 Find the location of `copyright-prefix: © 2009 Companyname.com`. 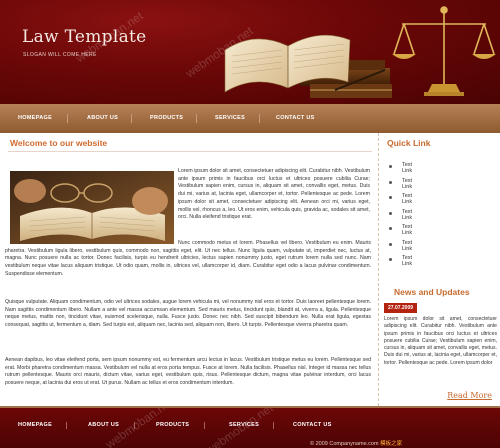

copyright-prefix: © 2009 Companyname.com is located at coordinates (344, 444).